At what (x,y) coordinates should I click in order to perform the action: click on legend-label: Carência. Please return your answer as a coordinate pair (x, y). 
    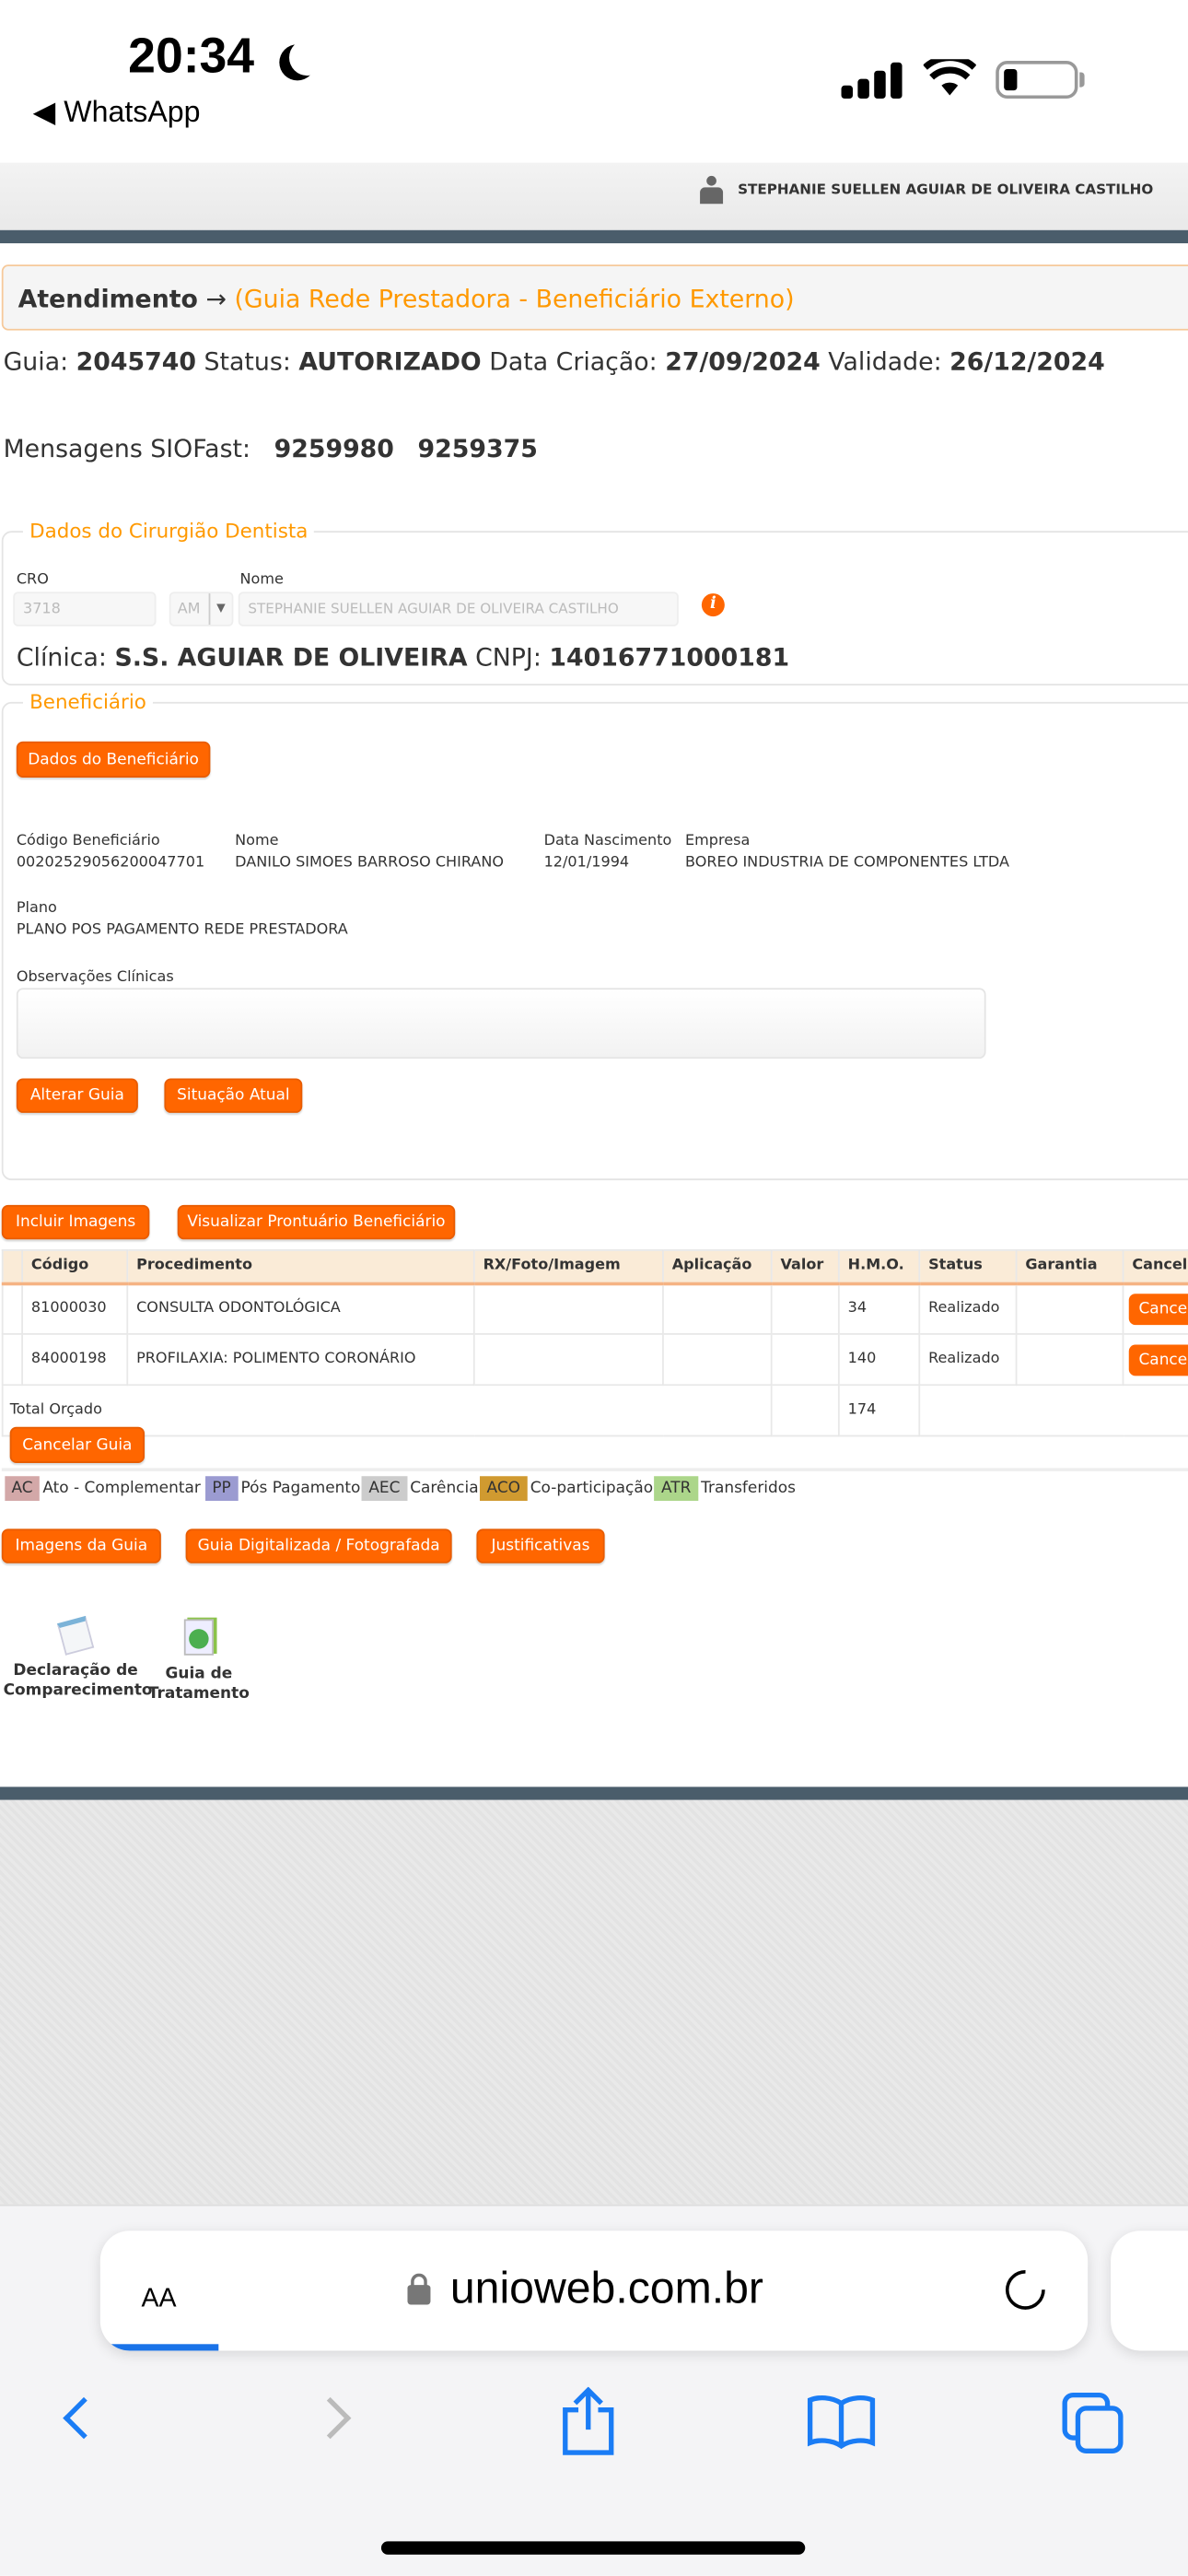
    Looking at the image, I should click on (444, 1488).